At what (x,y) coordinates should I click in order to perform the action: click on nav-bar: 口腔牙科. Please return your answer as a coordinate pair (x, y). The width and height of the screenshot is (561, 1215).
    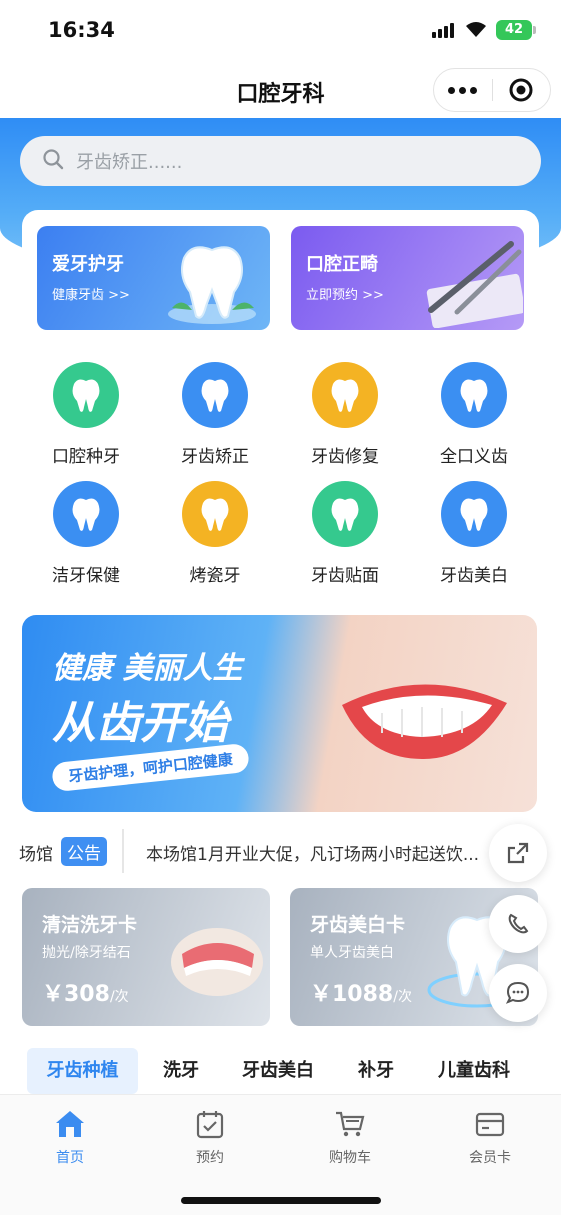
    Looking at the image, I should click on (280, 89).